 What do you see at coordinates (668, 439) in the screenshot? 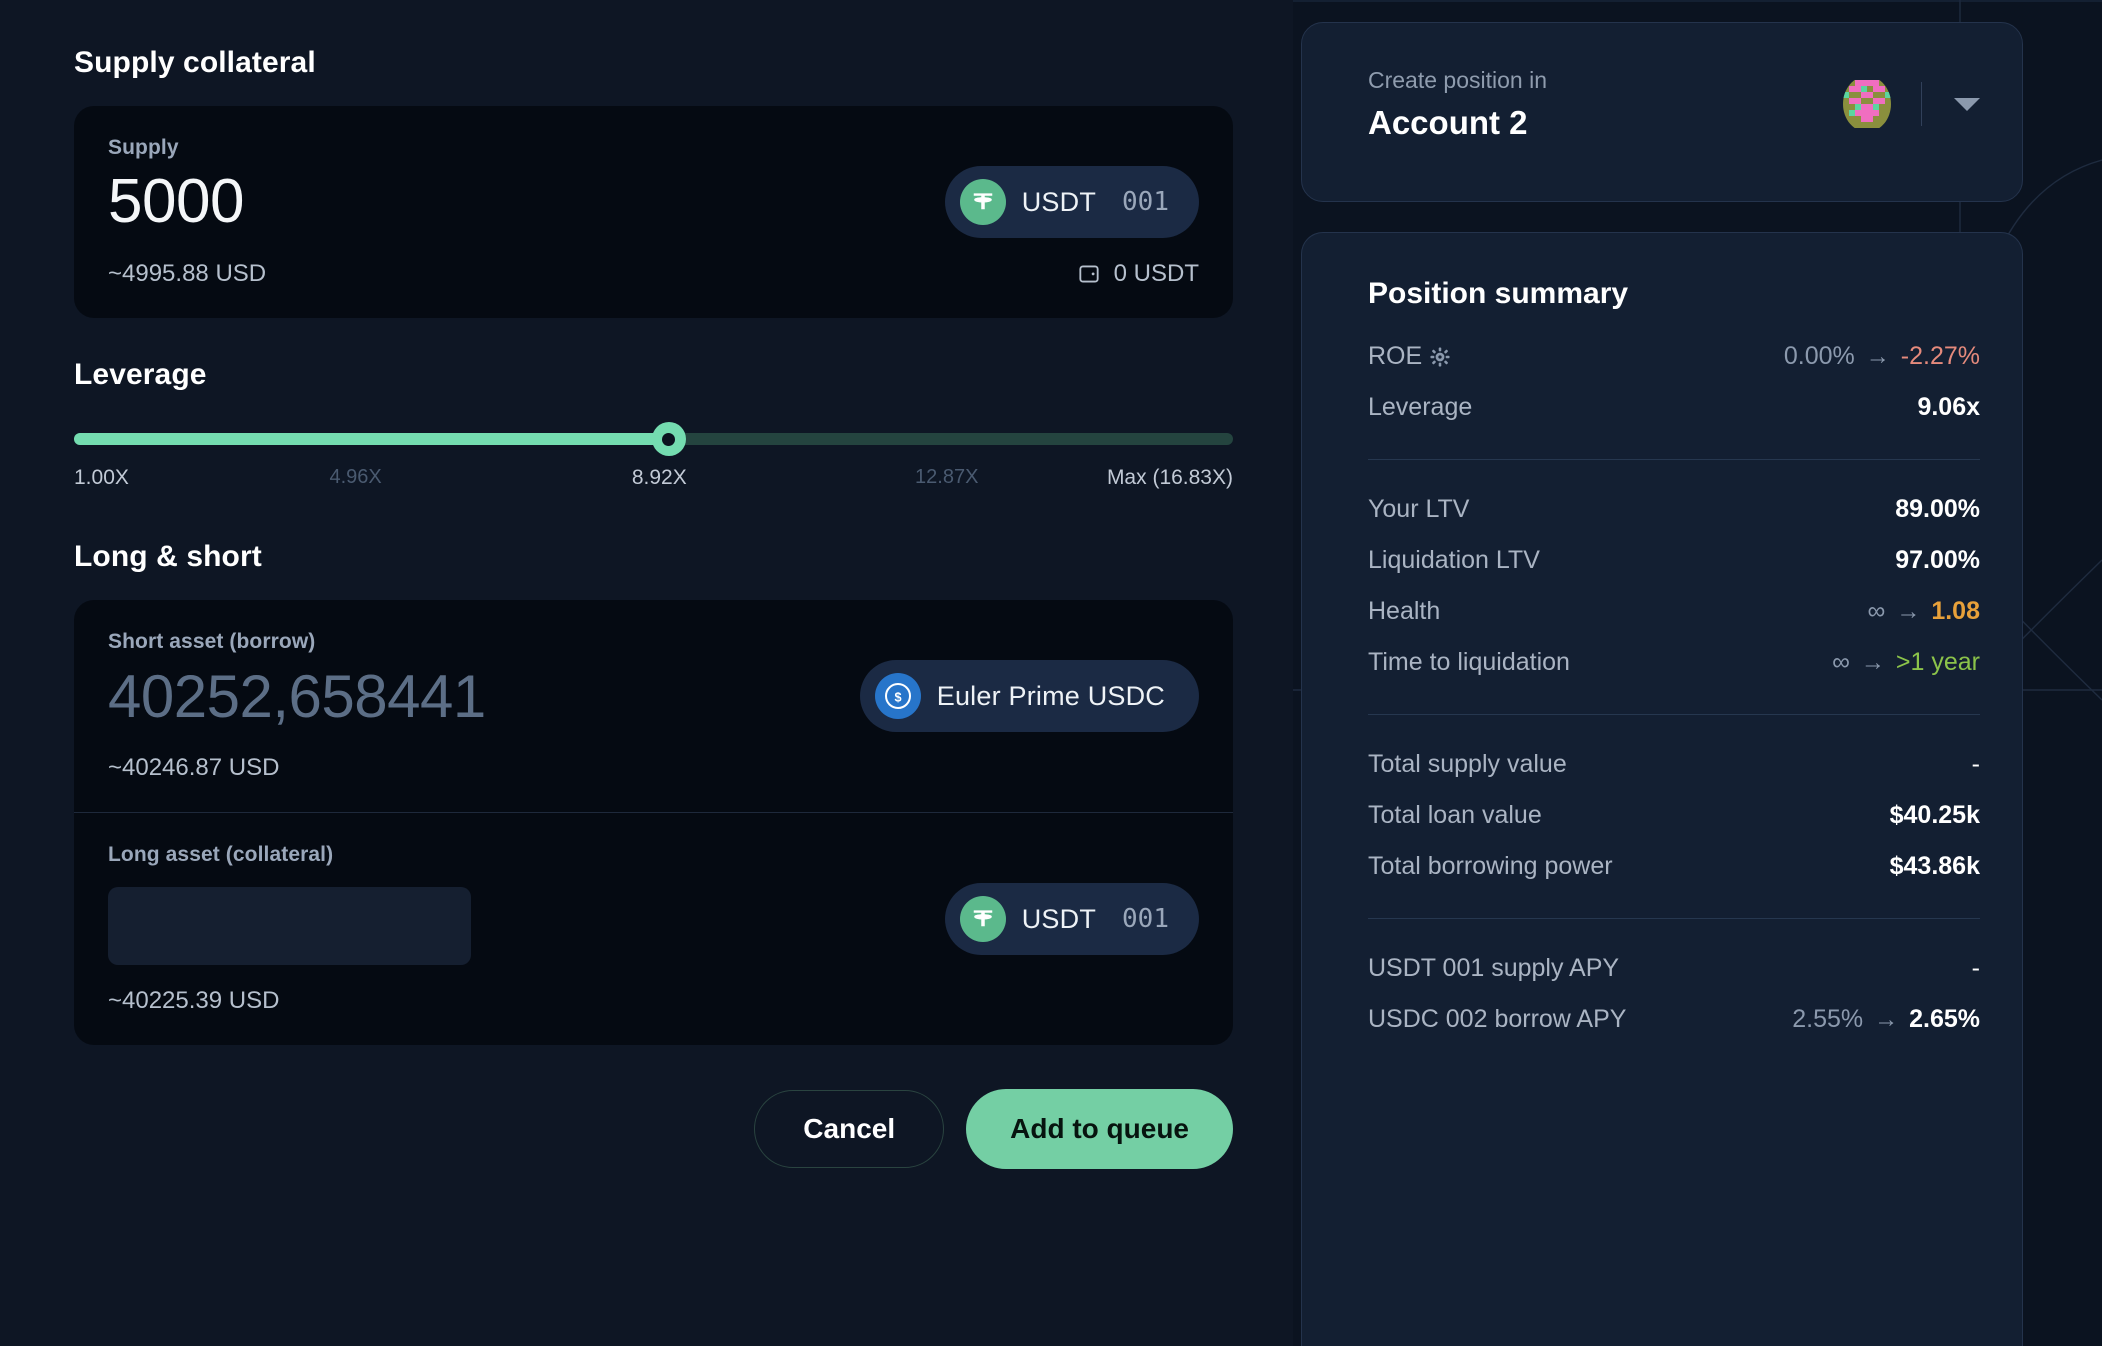
I see `slider-thumb` at bounding box center [668, 439].